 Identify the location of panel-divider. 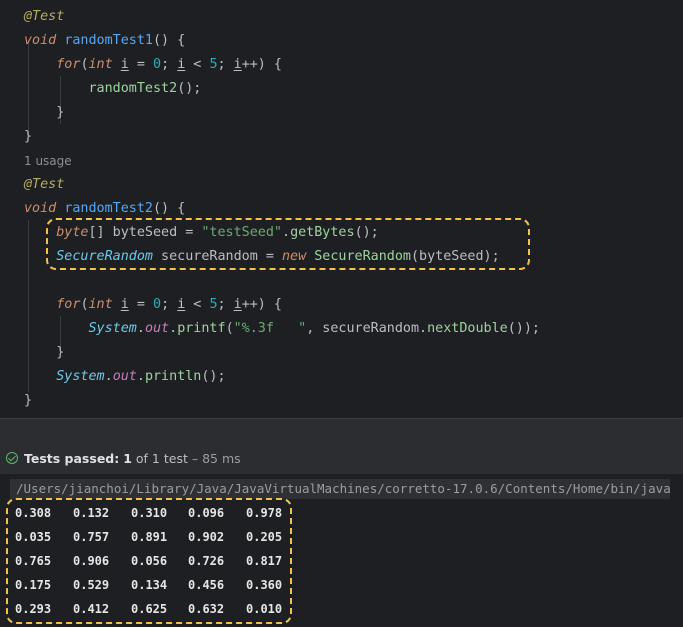
(341, 431).